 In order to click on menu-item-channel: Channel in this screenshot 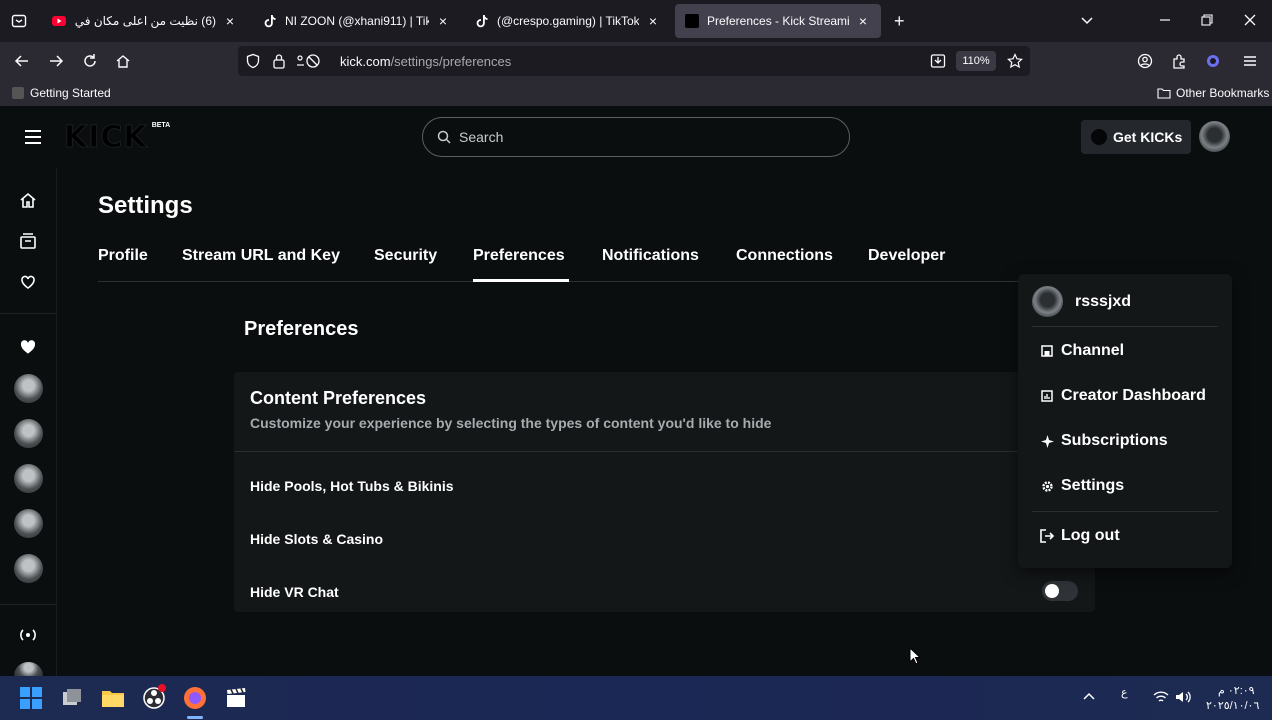, I will do `click(1082, 351)`.